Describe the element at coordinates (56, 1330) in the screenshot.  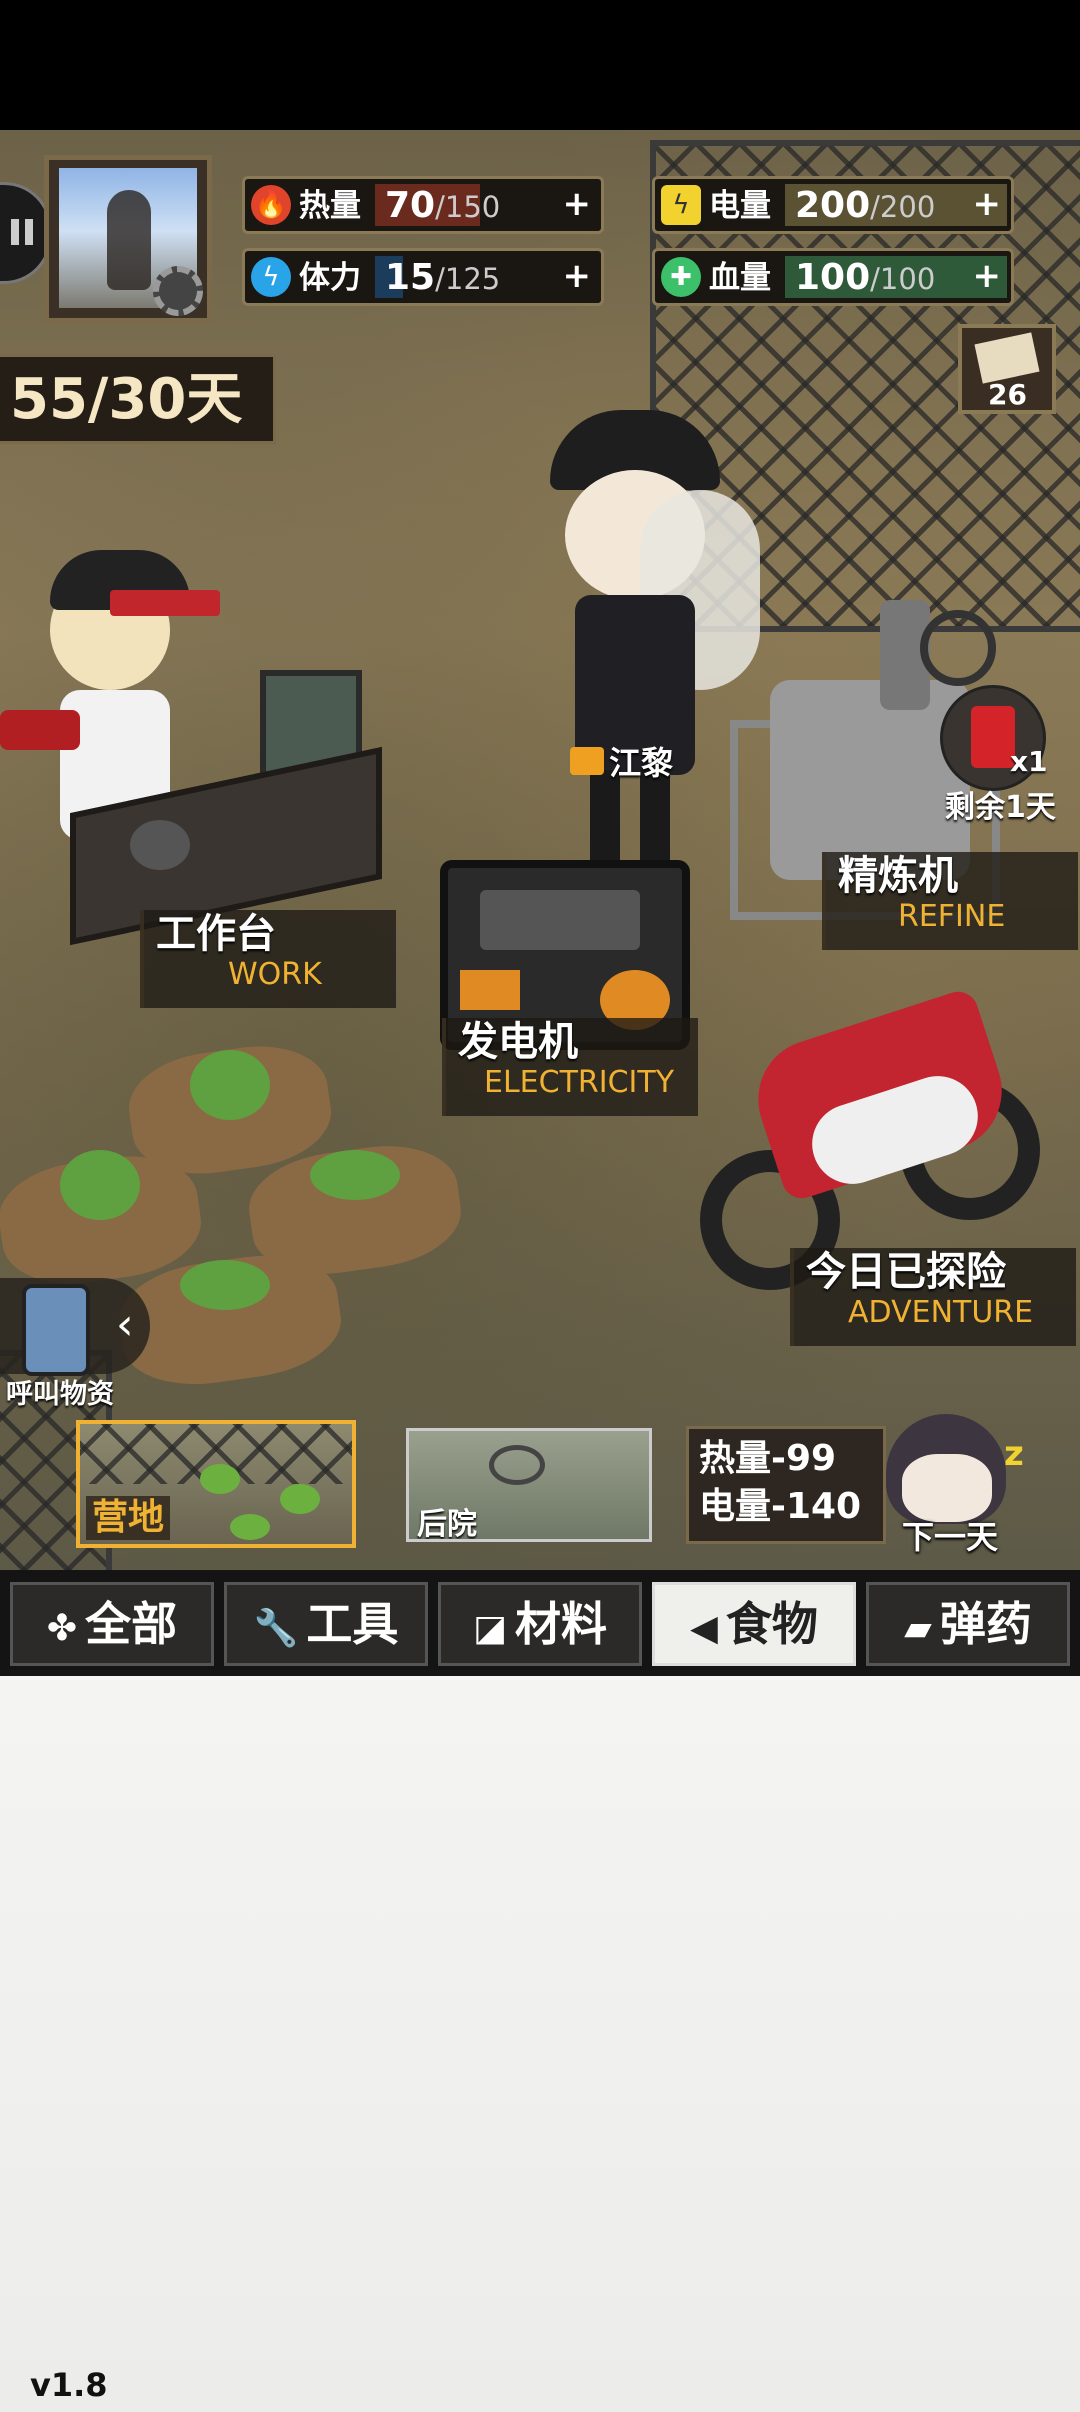
I see `radio-icon` at that location.